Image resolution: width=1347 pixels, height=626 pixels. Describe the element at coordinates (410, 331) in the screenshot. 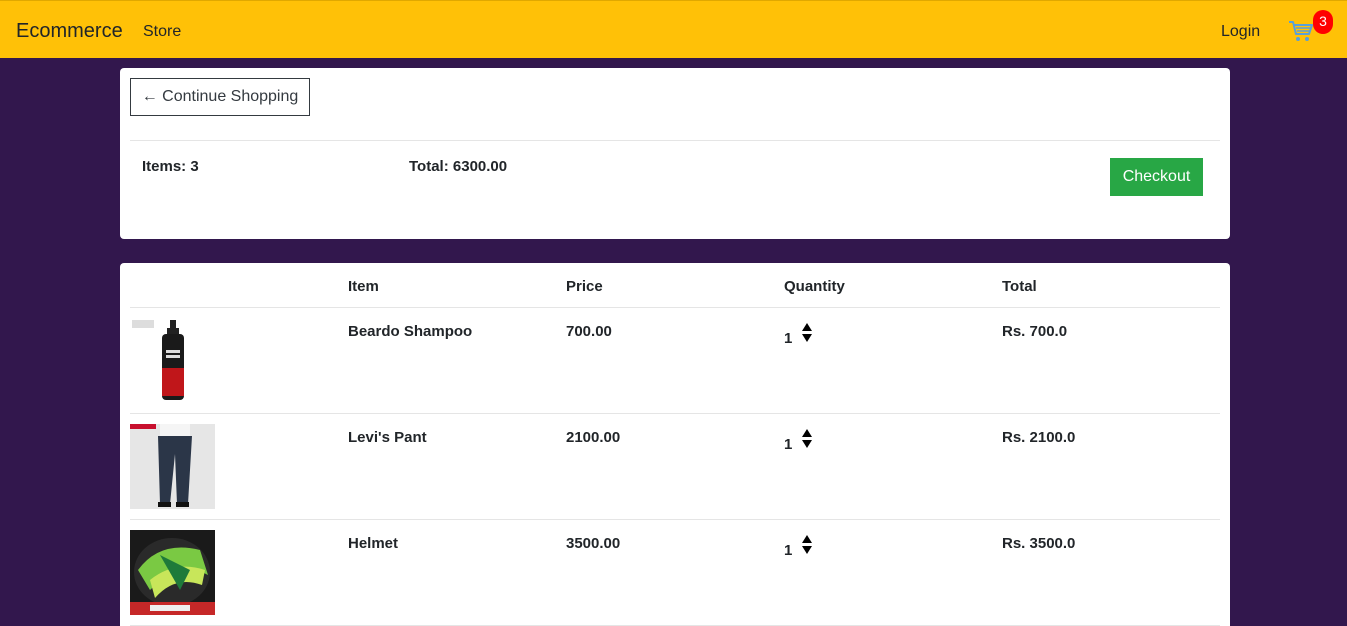

I see `item-name: Beardo Shampoo` at that location.